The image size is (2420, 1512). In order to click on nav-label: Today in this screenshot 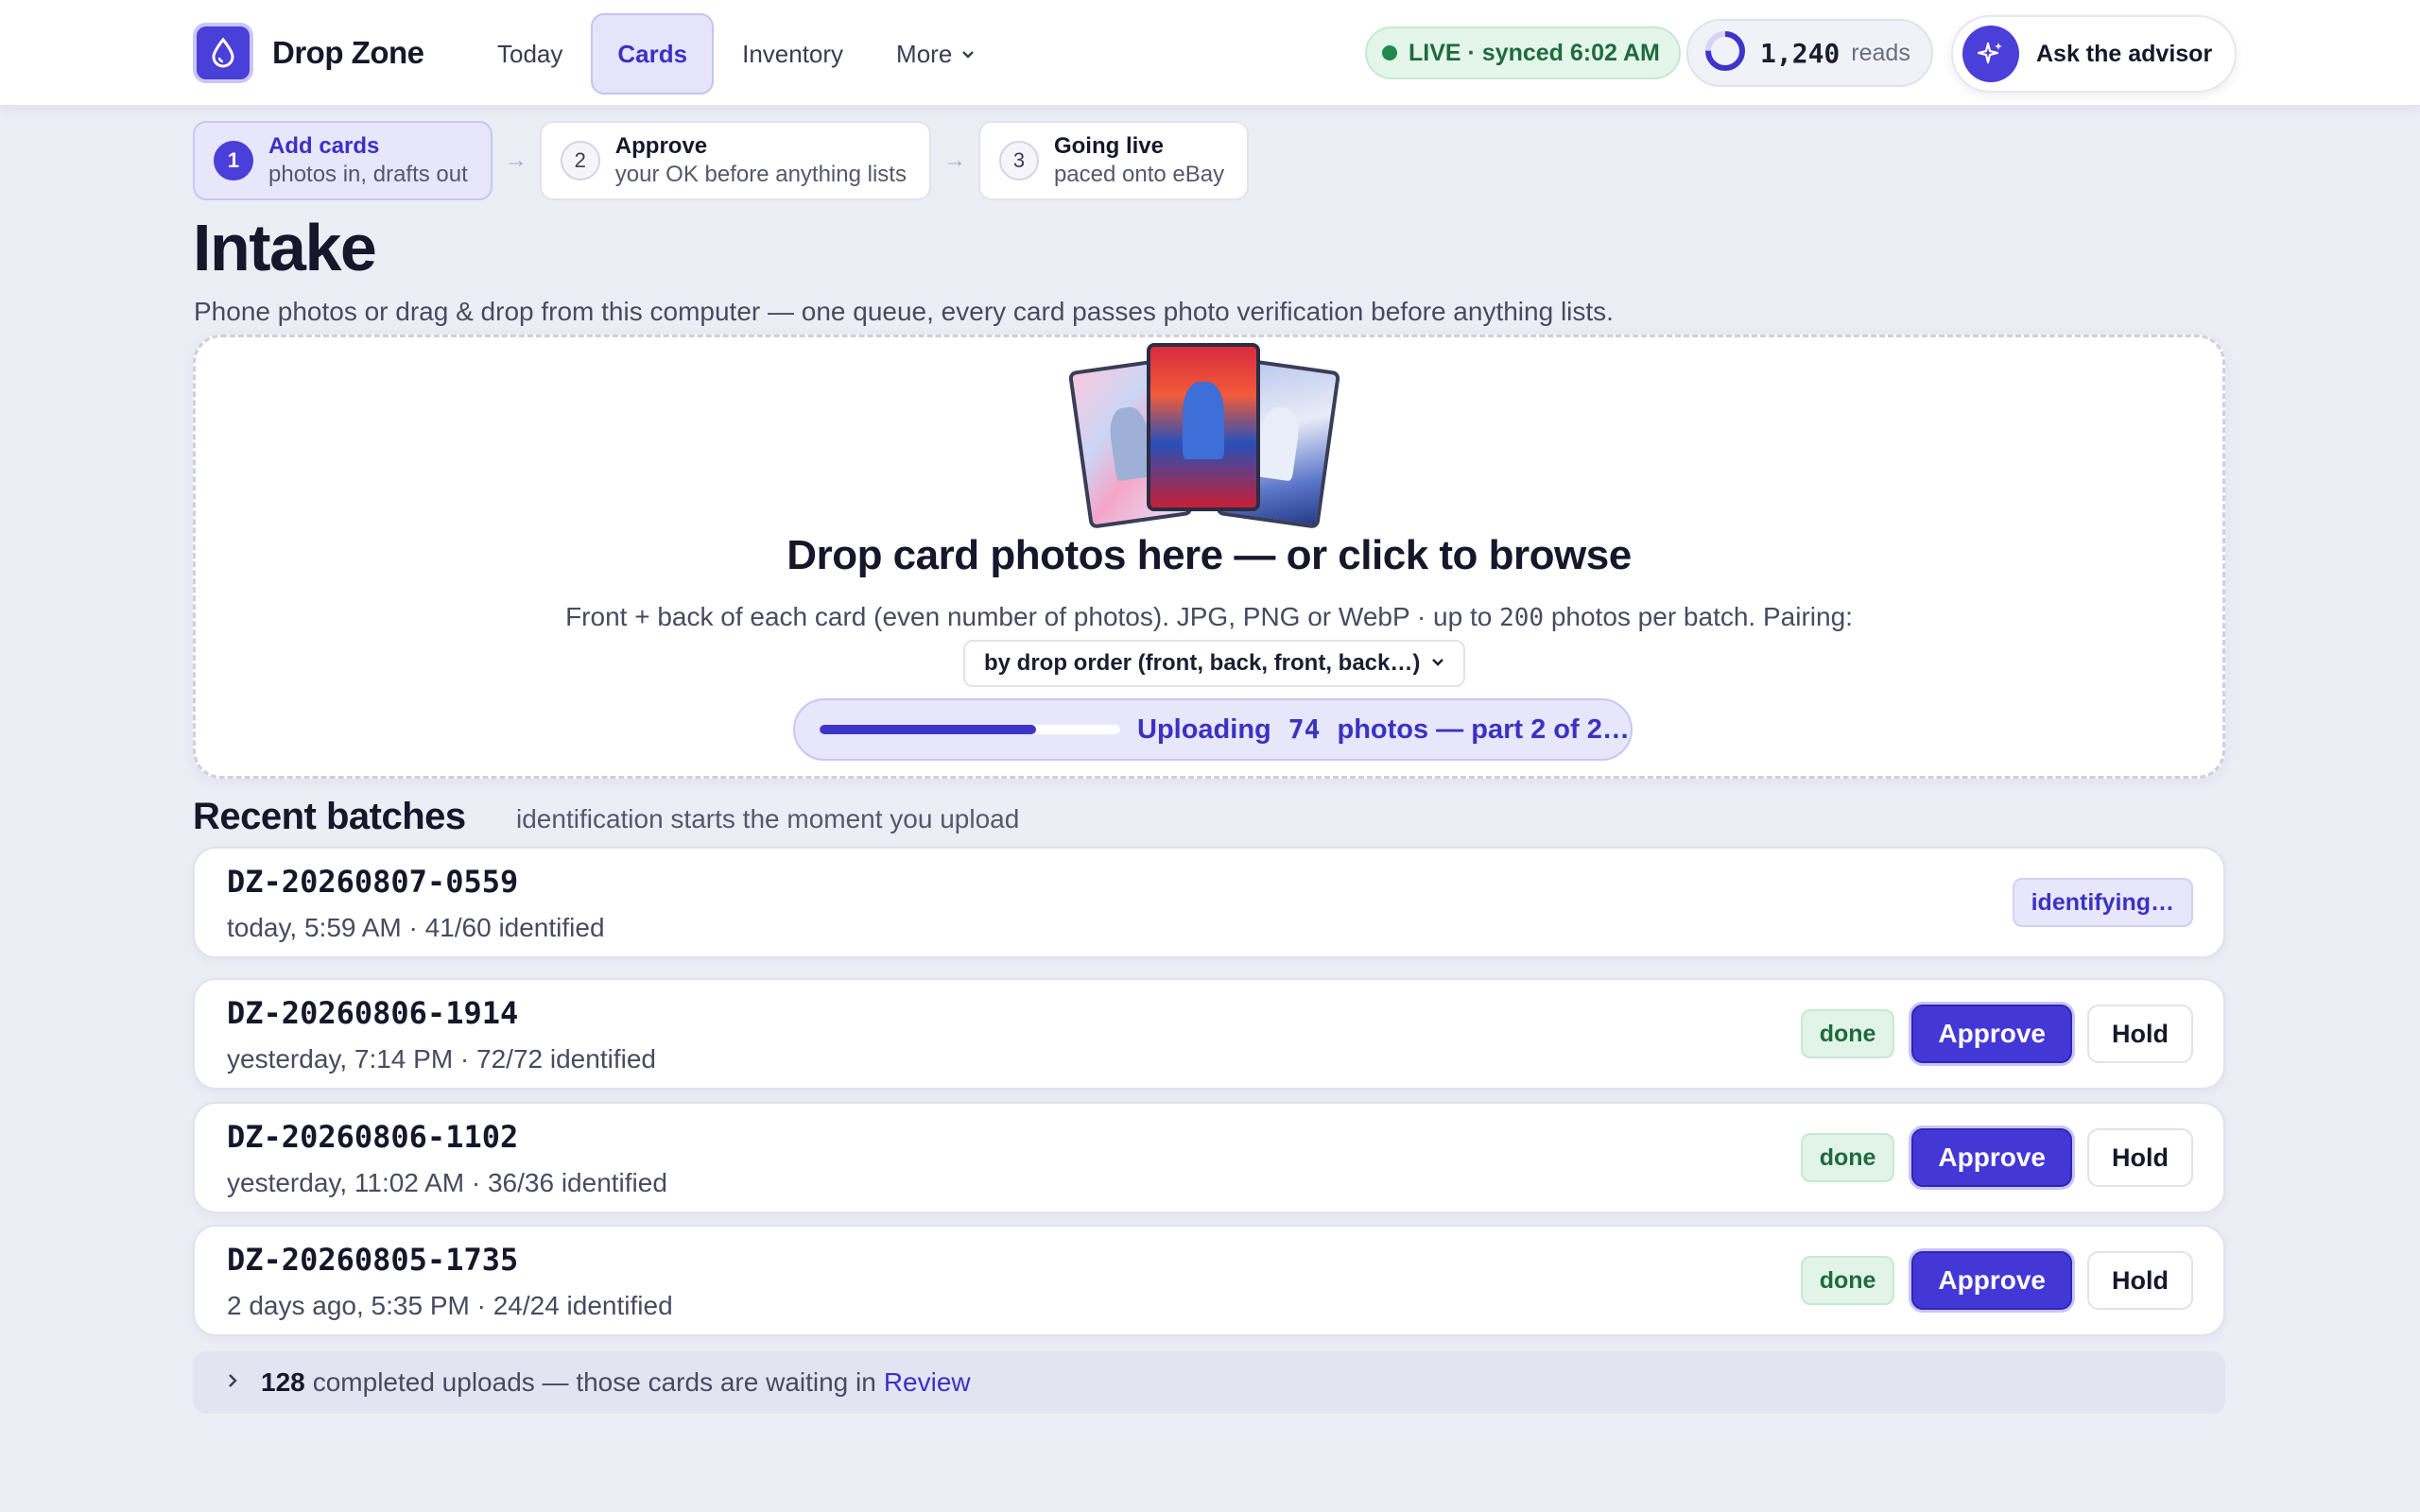, I will do `click(530, 53)`.